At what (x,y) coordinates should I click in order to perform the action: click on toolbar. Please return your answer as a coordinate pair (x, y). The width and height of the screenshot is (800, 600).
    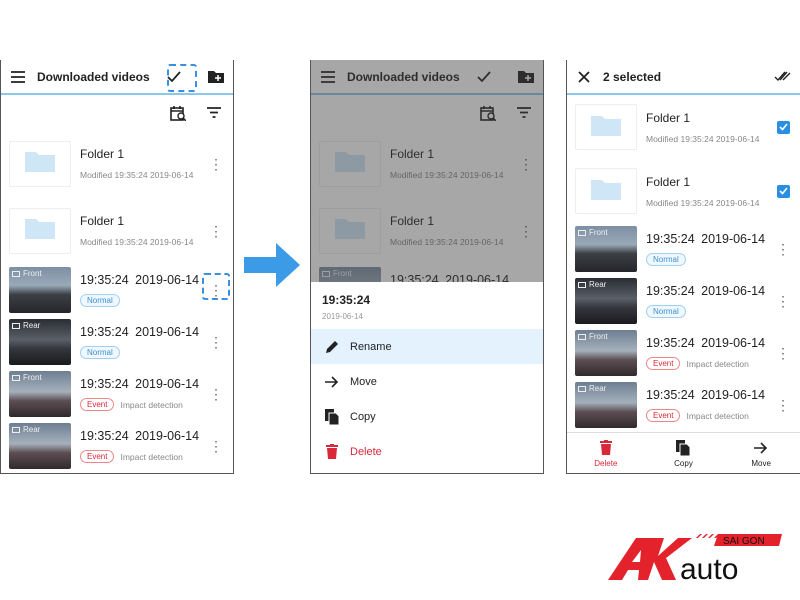
    Looking at the image, I should click on (117, 112).